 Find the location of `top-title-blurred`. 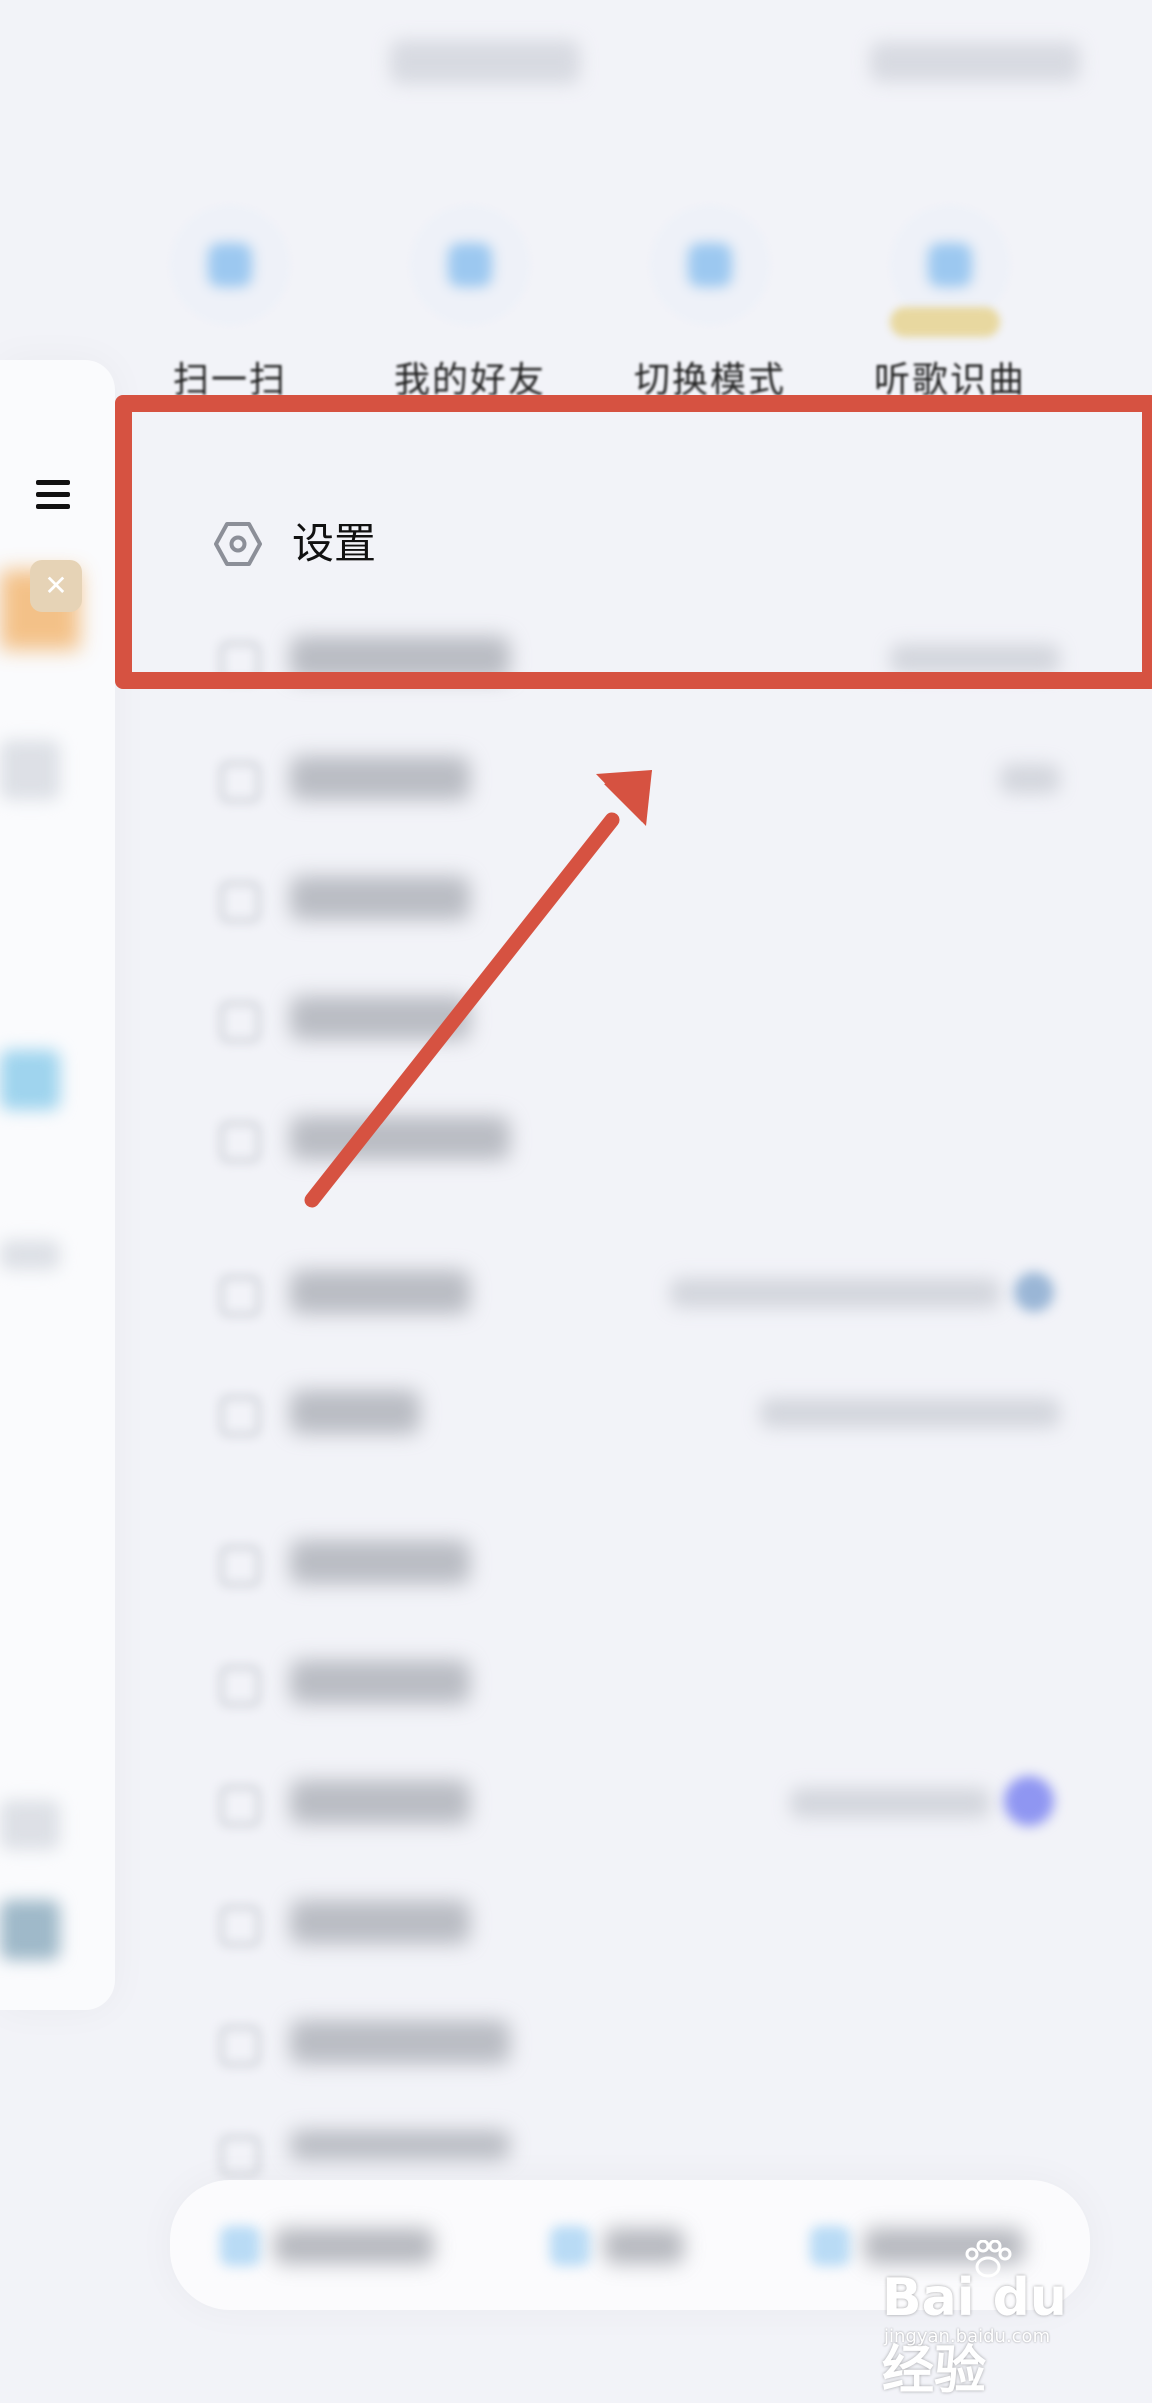

top-title-blurred is located at coordinates (485, 62).